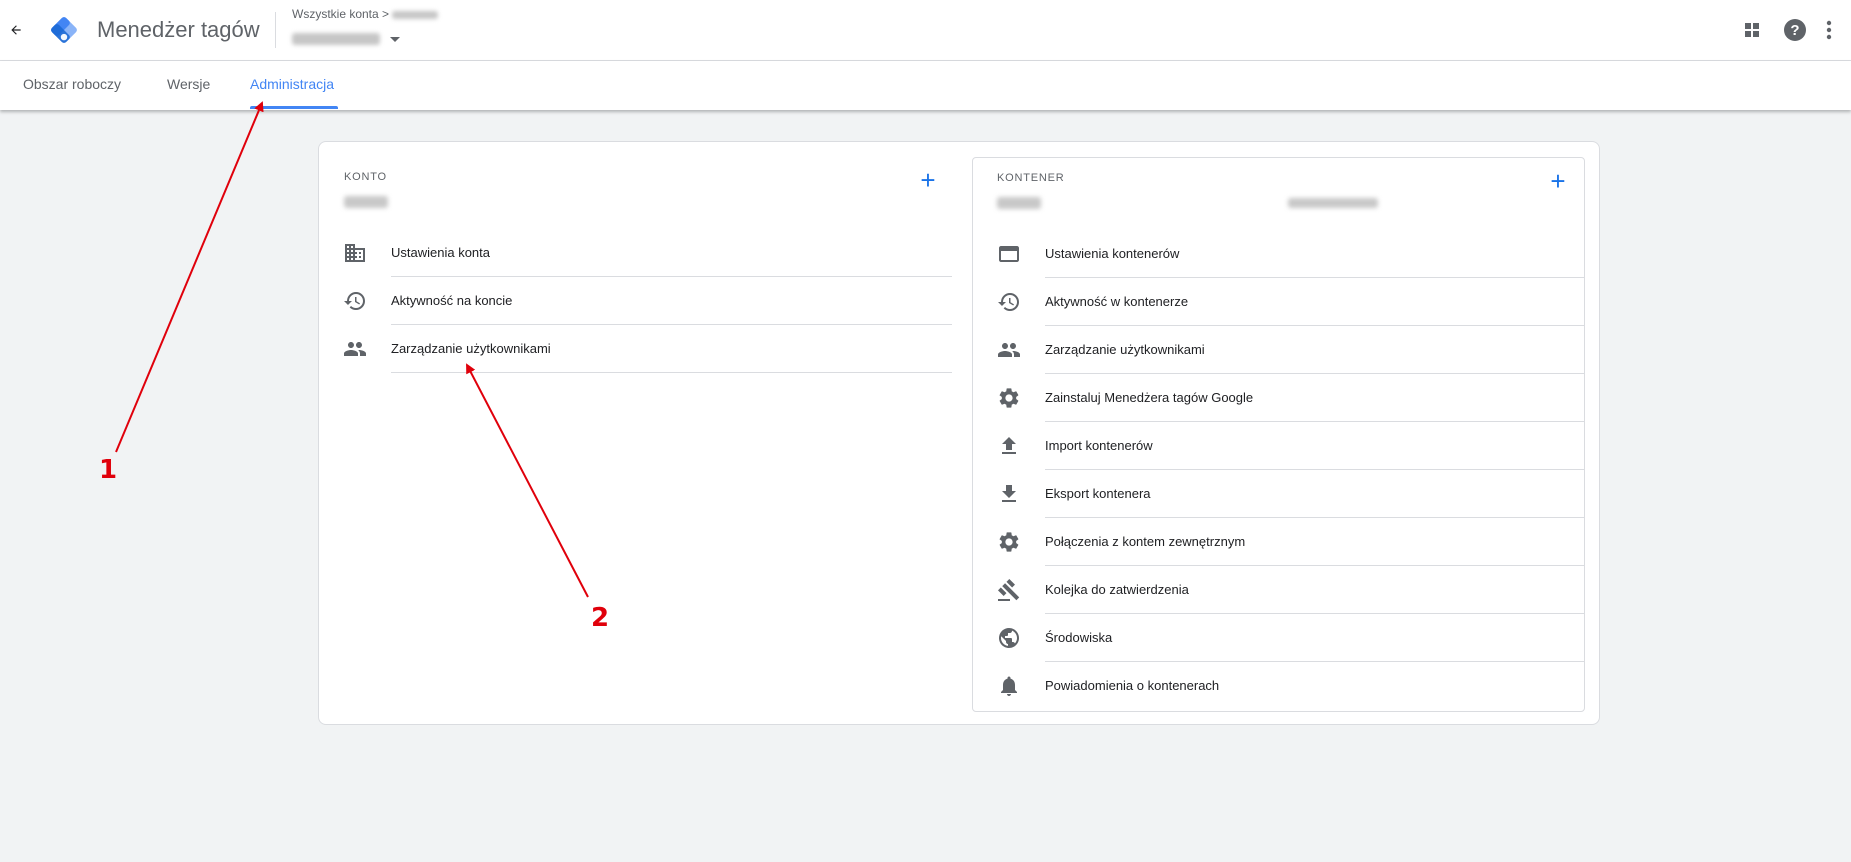  I want to click on annotation-number-1: 1, so click(108, 470).